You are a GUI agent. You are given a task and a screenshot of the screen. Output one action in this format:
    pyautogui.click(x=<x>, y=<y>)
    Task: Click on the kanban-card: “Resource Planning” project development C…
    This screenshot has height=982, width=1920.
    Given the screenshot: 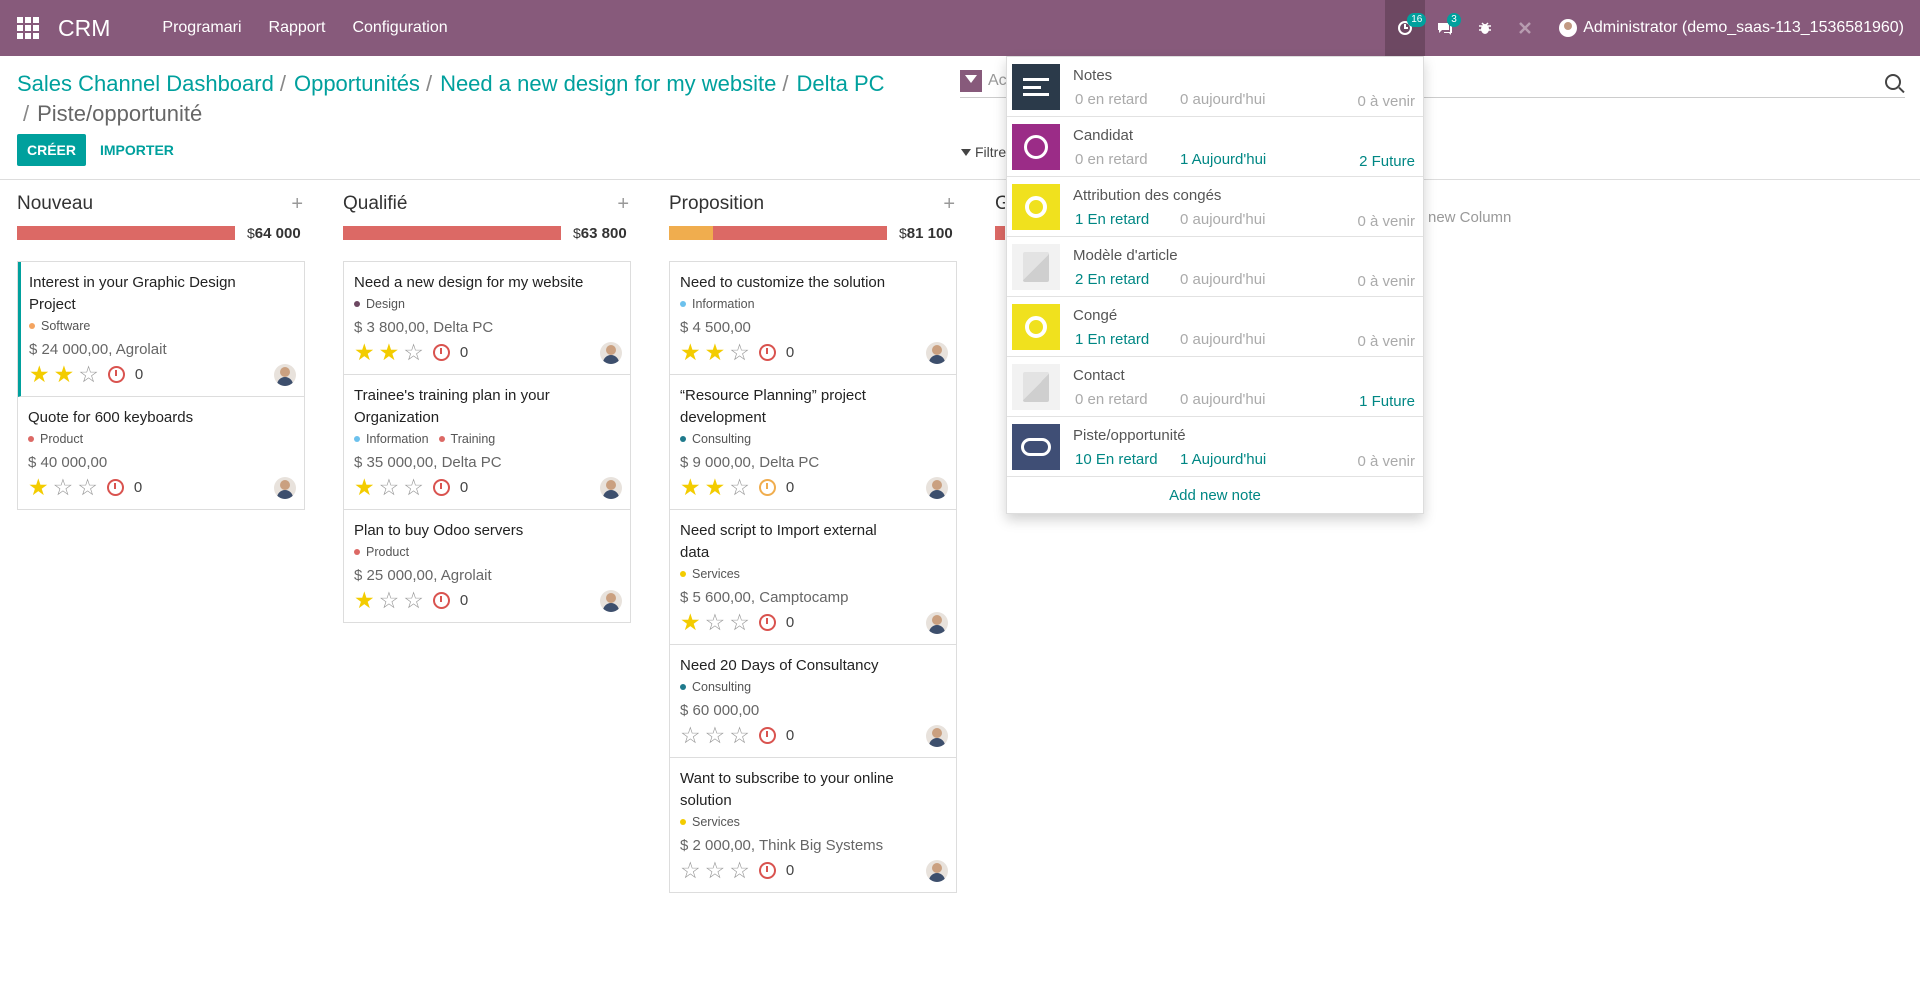 What is the action you would take?
    pyautogui.click(x=813, y=442)
    